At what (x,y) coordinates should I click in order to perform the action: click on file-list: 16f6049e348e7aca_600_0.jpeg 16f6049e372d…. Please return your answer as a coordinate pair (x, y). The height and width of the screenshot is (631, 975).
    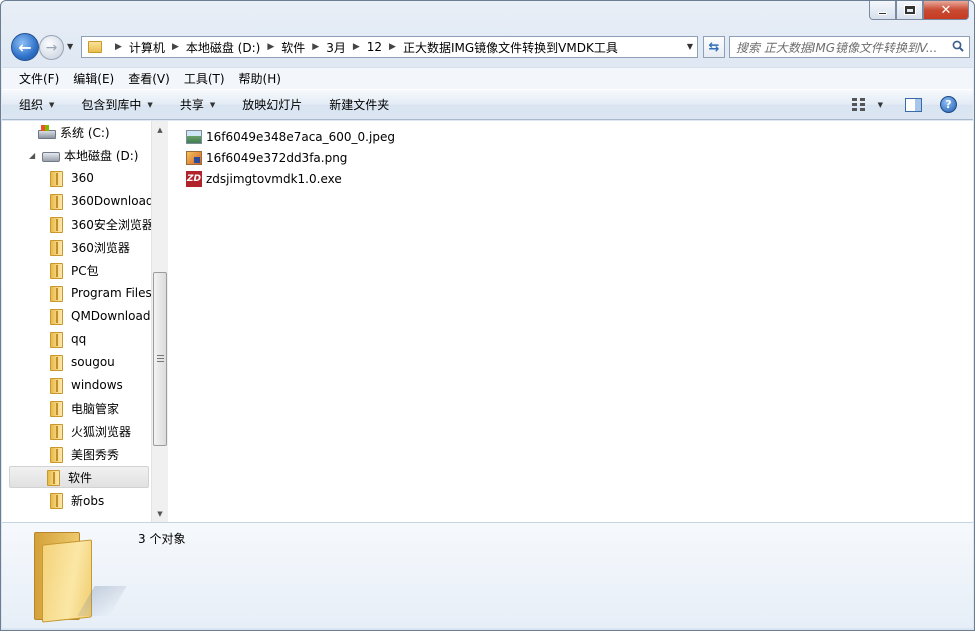
    Looking at the image, I should click on (290, 157).